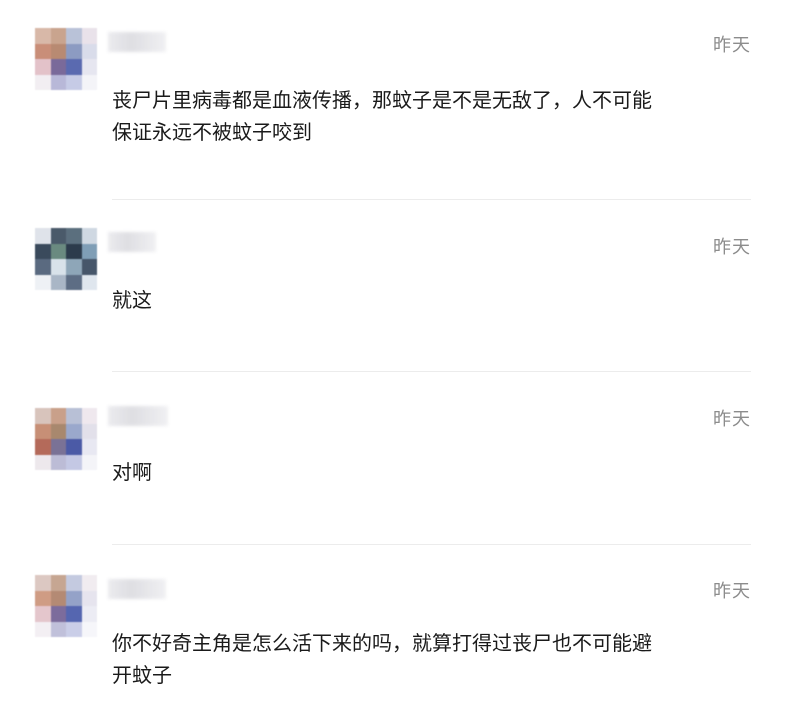  Describe the element at coordinates (382, 116) in the screenshot. I see `comment-text: 丧尸片里病毒都是血液传播，那蚊子是不是无敌了，人不可能保证永远不被蚊子咬到` at that location.